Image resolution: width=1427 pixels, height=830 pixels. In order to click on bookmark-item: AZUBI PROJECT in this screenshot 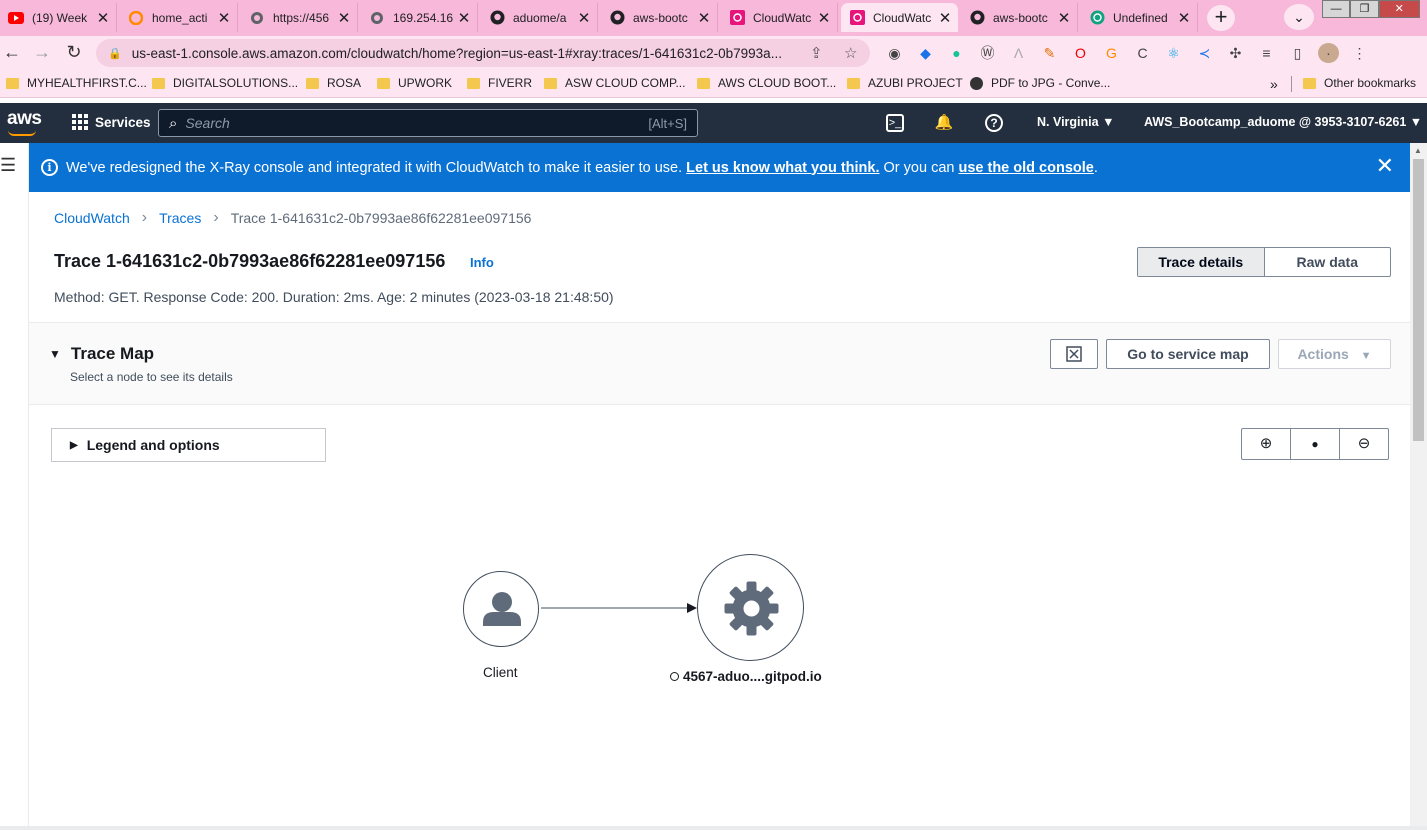, I will do `click(905, 83)`.